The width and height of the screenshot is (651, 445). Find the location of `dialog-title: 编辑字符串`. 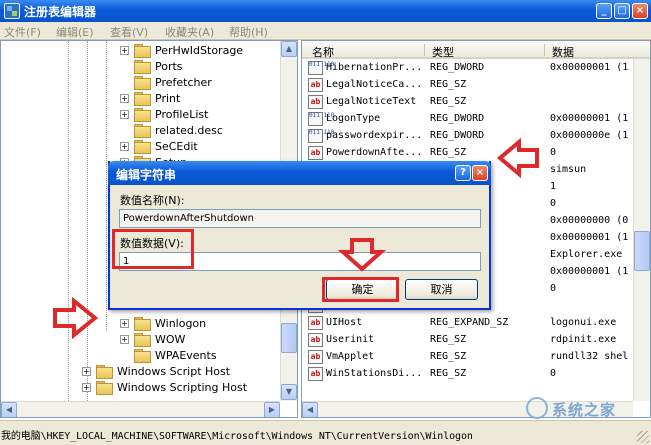

dialog-title: 编辑字符串 is located at coordinates (146, 175).